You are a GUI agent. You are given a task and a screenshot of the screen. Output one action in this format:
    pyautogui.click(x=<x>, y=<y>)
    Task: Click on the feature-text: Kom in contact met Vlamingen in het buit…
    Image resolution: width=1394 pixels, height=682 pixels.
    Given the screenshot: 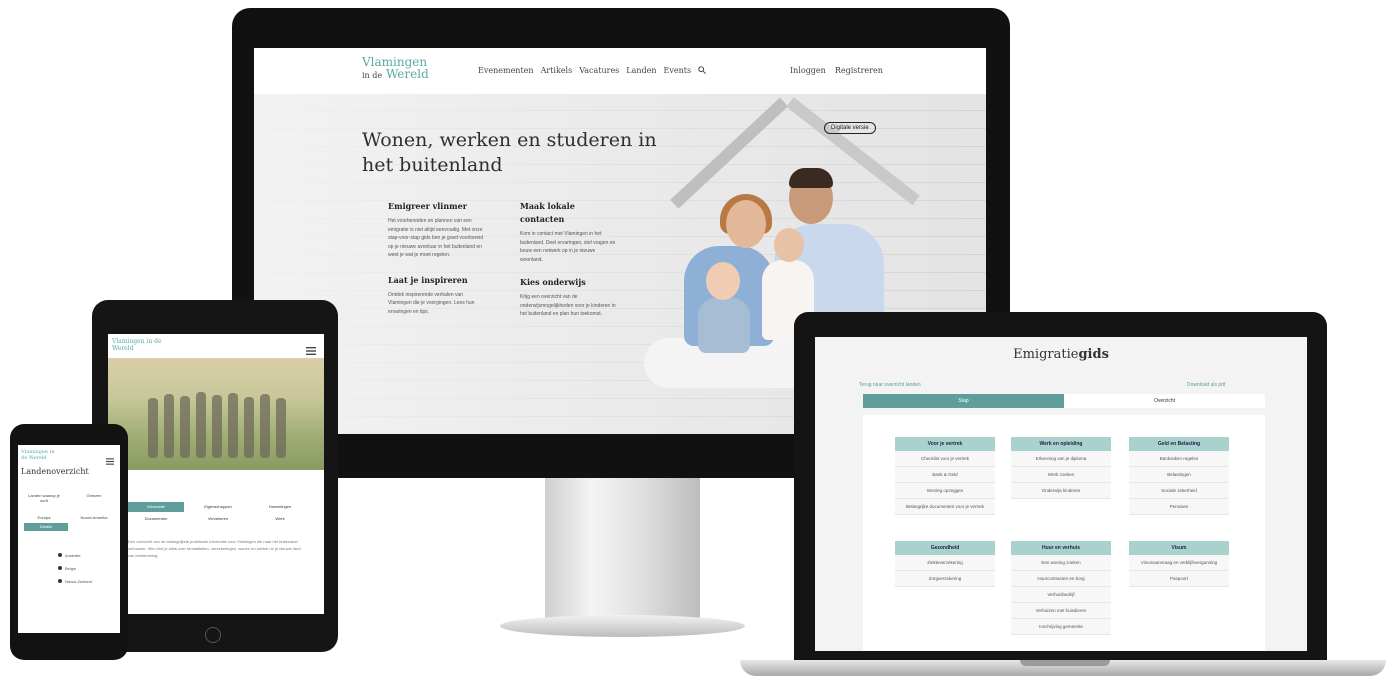 What is the action you would take?
    pyautogui.click(x=568, y=247)
    